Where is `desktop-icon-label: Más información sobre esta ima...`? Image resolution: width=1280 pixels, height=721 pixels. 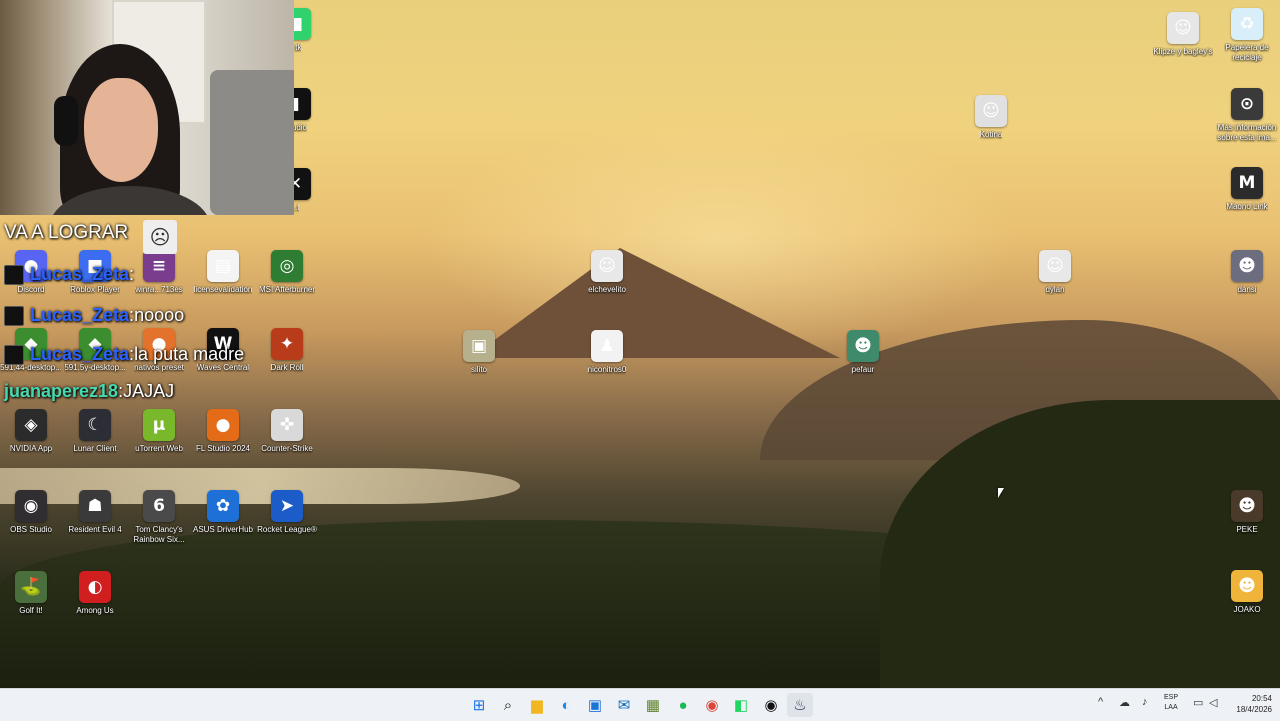
desktop-icon-label: Más información sobre esta ima... is located at coordinates (1247, 132).